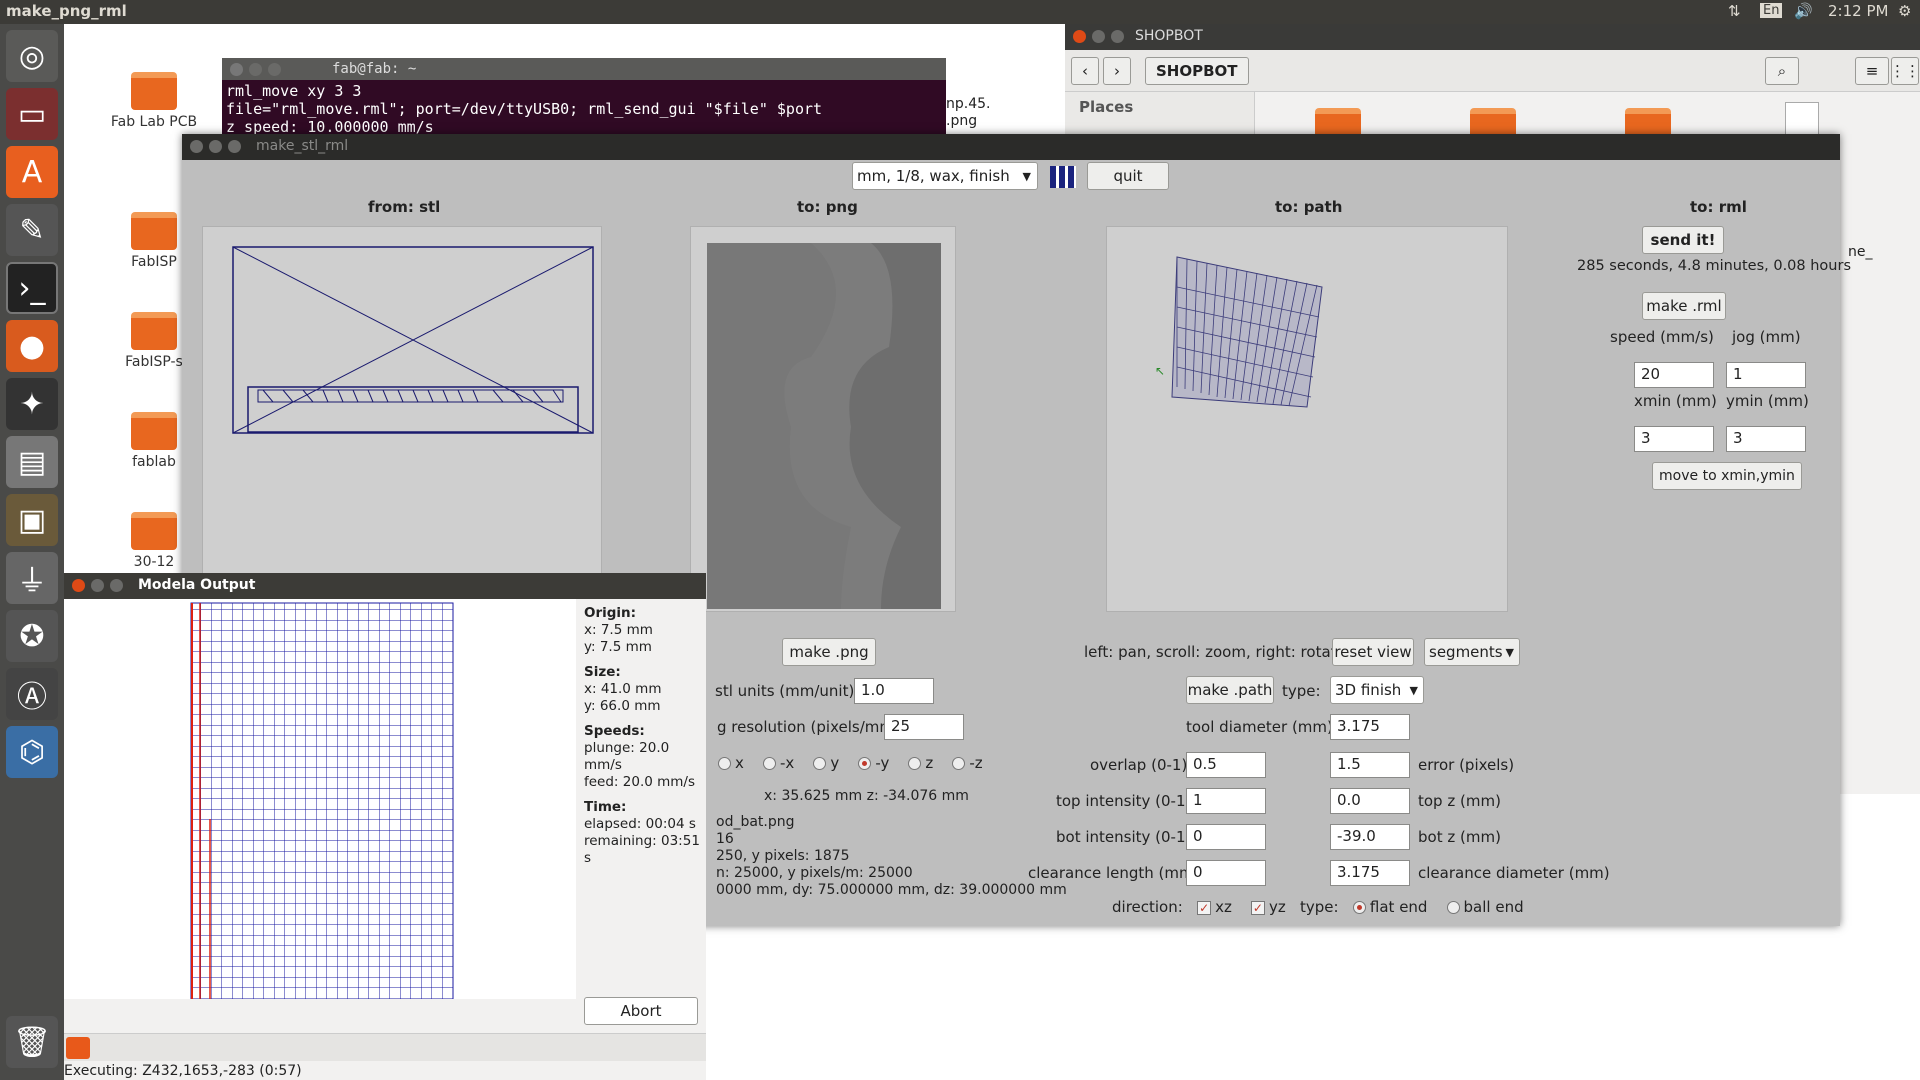 The height and width of the screenshot is (1080, 1920). I want to click on path-type-select: 3D finish ▼, so click(1377, 690).